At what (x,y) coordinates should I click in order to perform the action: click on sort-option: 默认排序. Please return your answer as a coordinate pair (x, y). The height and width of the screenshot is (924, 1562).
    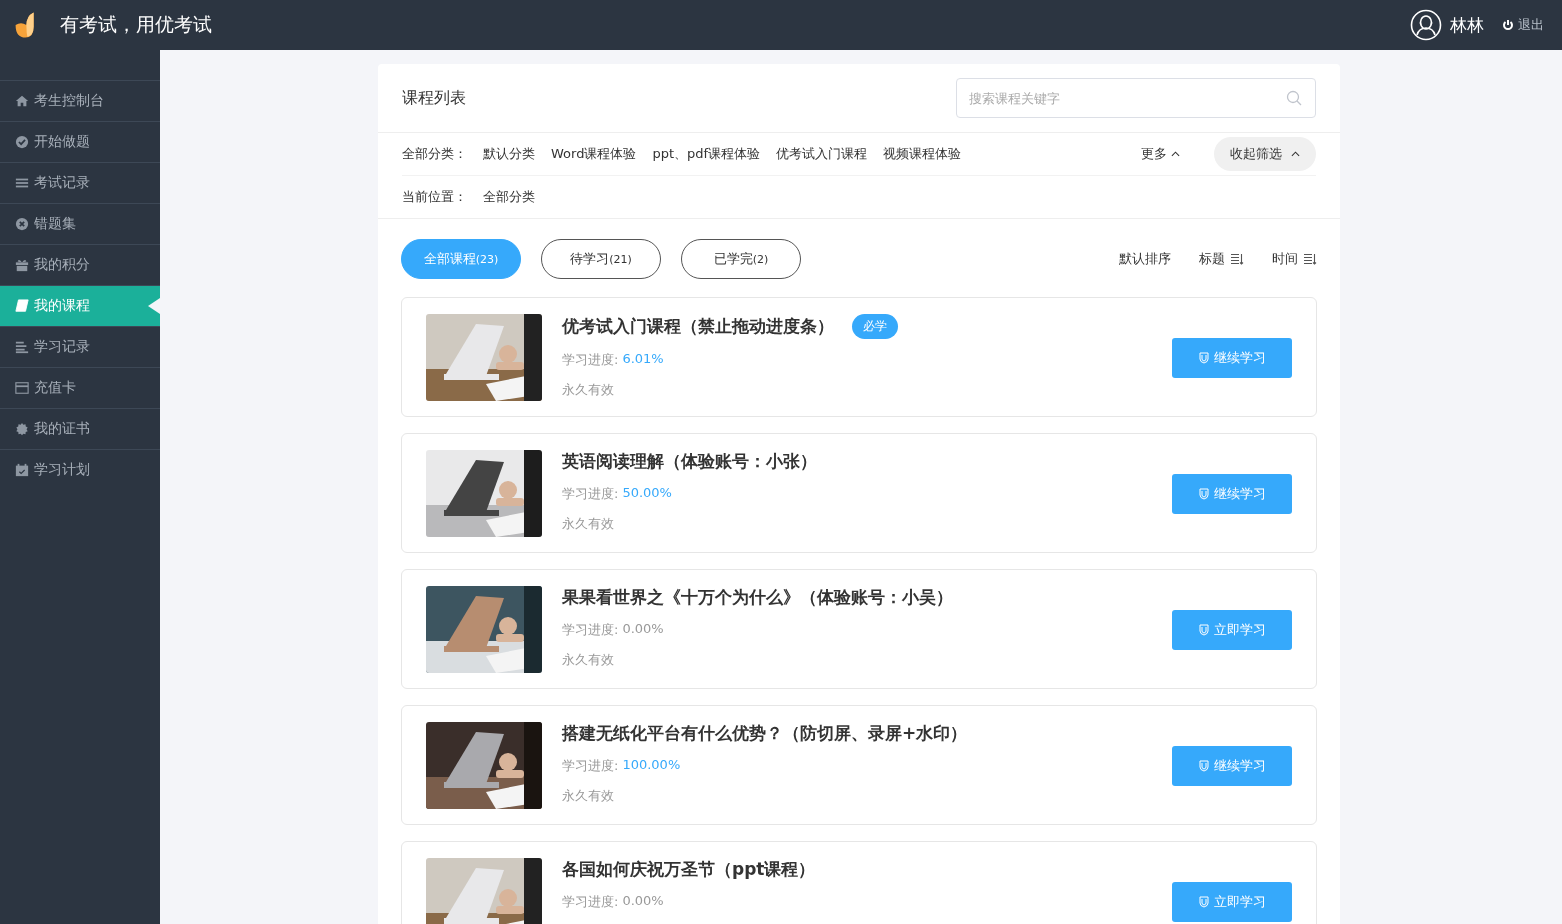
    Looking at the image, I should click on (1145, 259).